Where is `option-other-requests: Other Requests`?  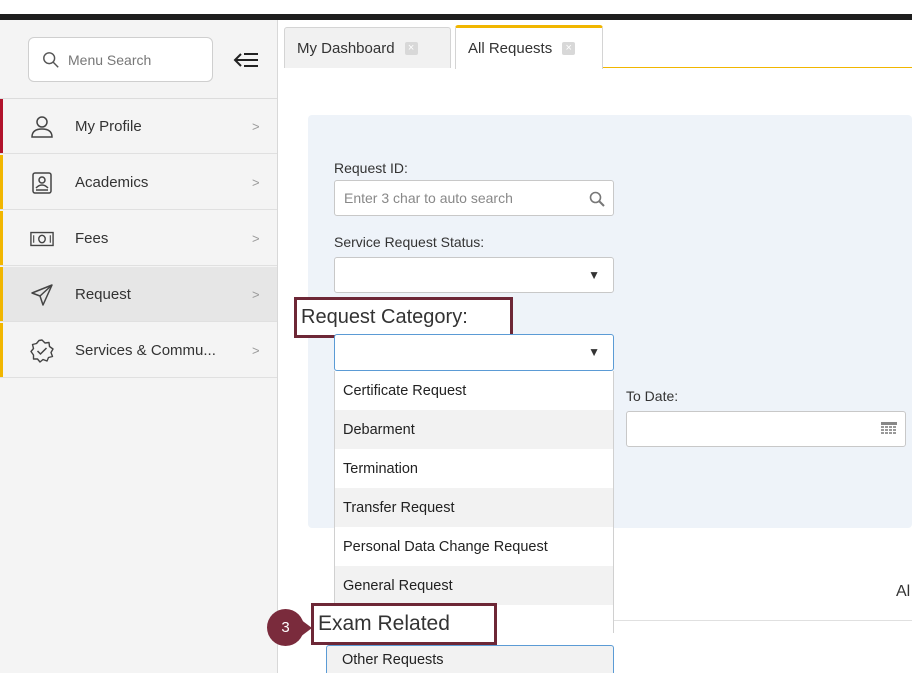 option-other-requests: Other Requests is located at coordinates (470, 659).